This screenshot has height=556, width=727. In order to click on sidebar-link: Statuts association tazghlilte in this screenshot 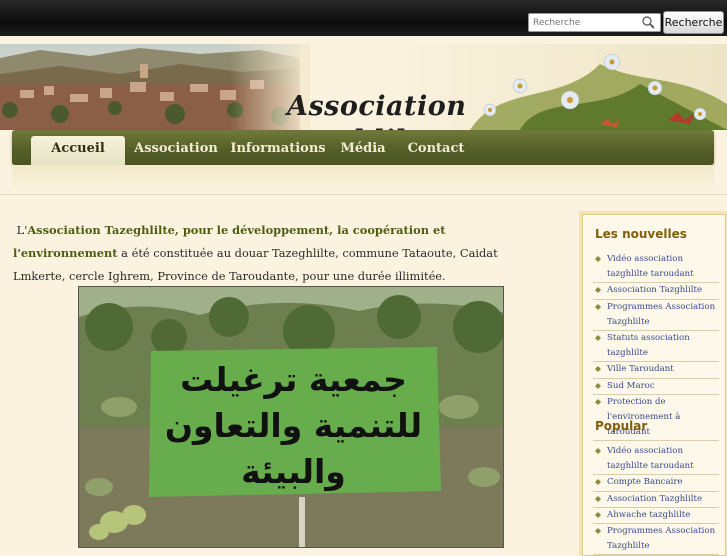, I will do `click(656, 347)`.